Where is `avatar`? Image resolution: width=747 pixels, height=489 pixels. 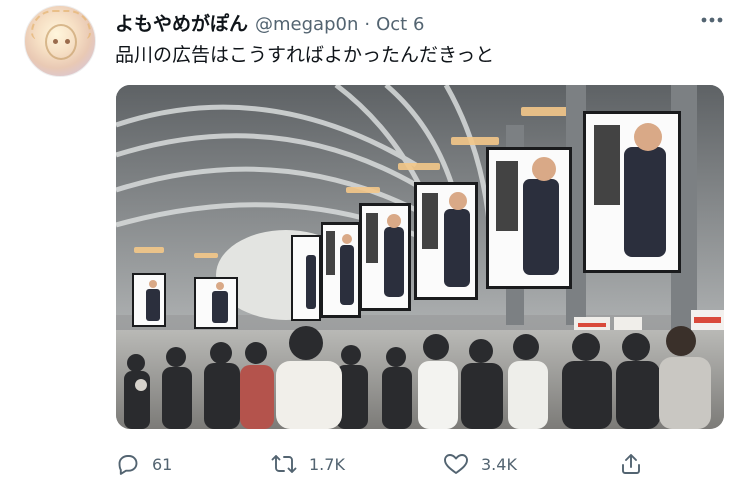
avatar is located at coordinates (60, 41).